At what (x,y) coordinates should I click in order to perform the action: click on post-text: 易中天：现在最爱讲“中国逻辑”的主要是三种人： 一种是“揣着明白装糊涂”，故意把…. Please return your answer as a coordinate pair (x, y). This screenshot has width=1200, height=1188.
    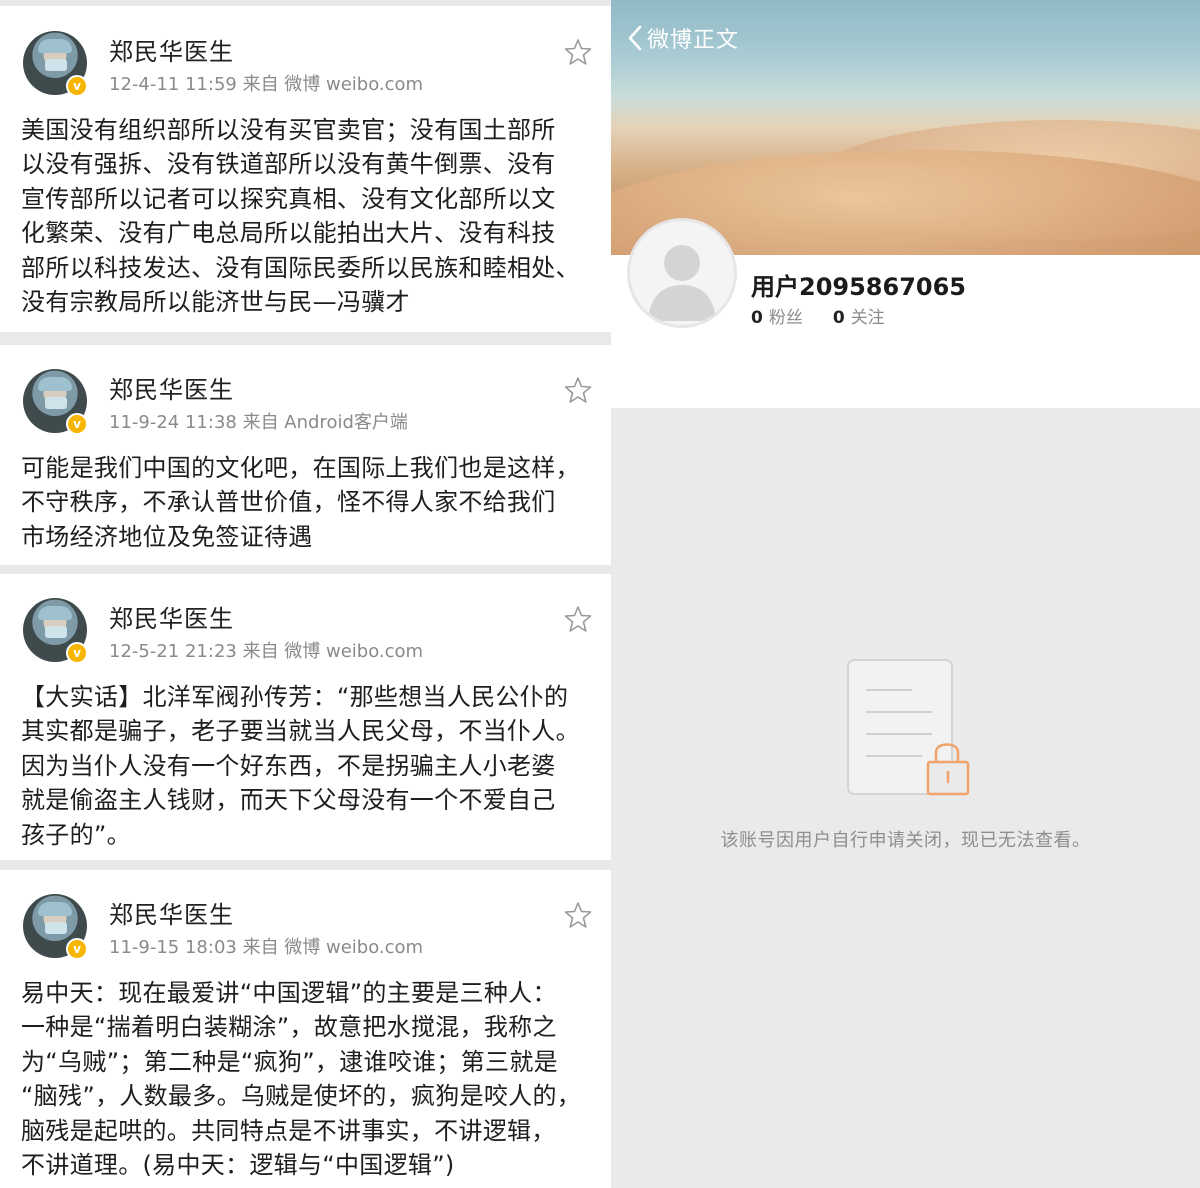
    Looking at the image, I should click on (308, 1079).